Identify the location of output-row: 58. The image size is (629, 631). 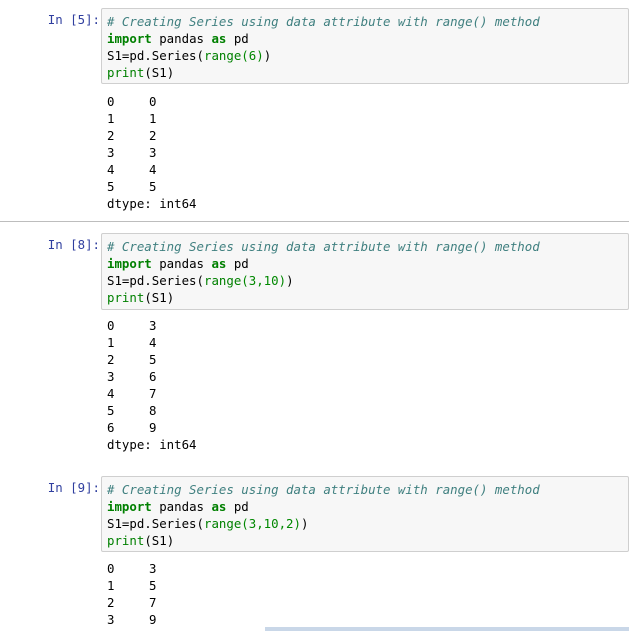
(152, 410).